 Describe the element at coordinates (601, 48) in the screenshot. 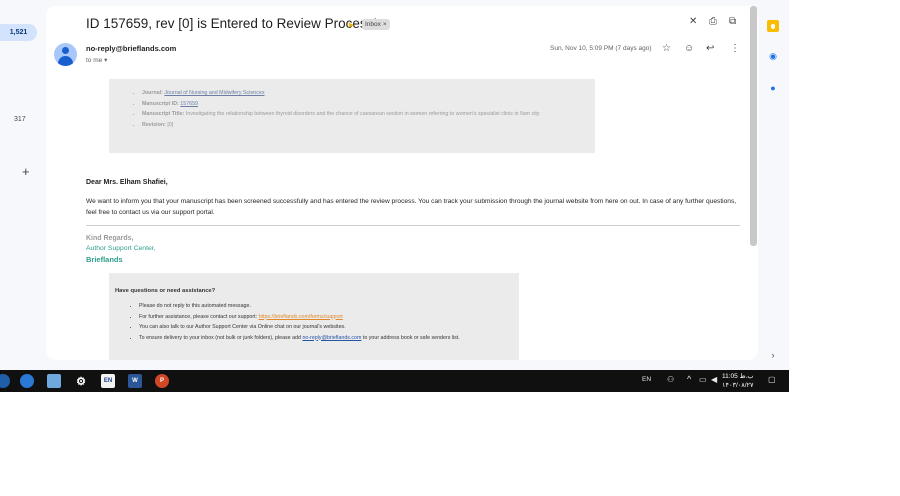

I see `email-date: Sun, Nov 10, 5:09 PM (7 days ago)` at that location.